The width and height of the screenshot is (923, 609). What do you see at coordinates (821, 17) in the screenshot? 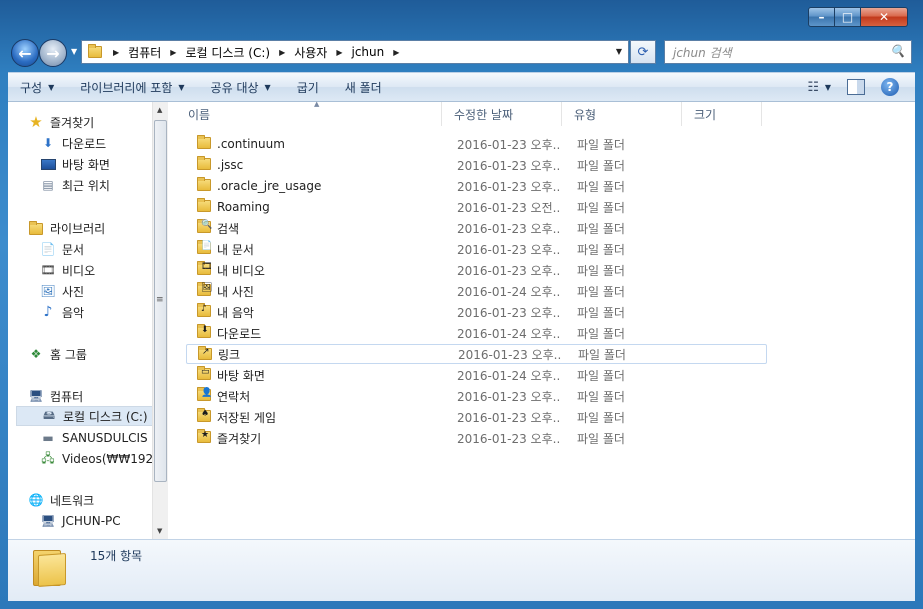
I see `minimize-button: –` at bounding box center [821, 17].